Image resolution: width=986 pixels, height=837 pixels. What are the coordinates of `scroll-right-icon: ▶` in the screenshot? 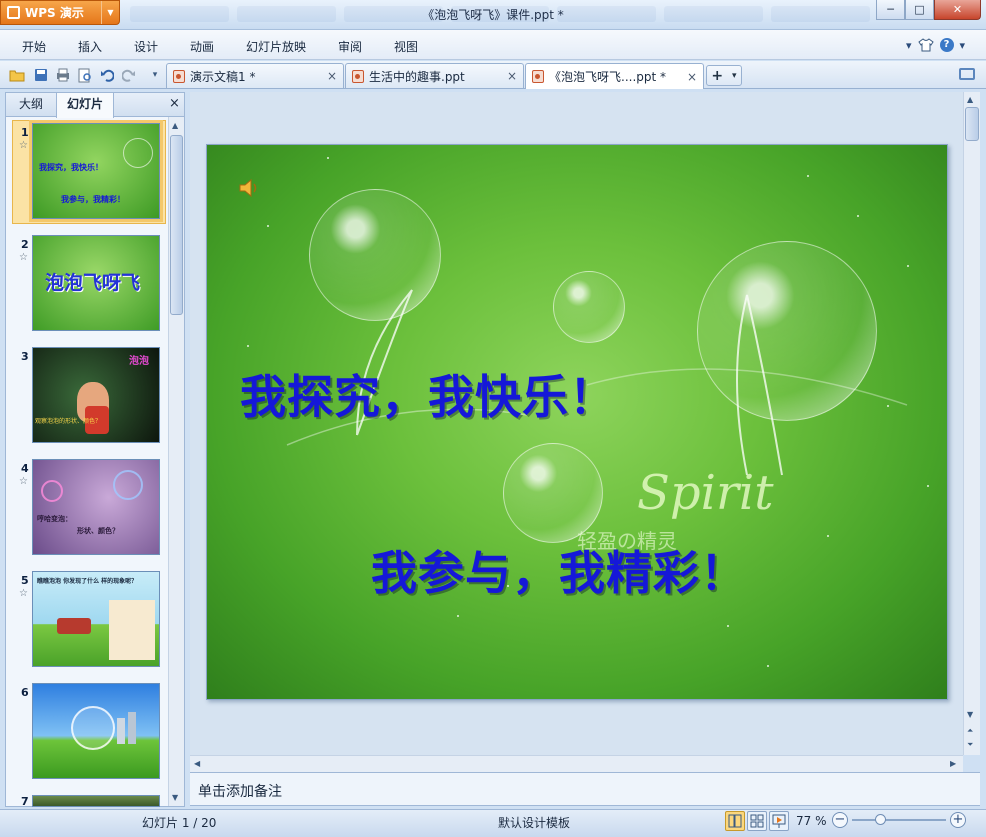 It's located at (953, 763).